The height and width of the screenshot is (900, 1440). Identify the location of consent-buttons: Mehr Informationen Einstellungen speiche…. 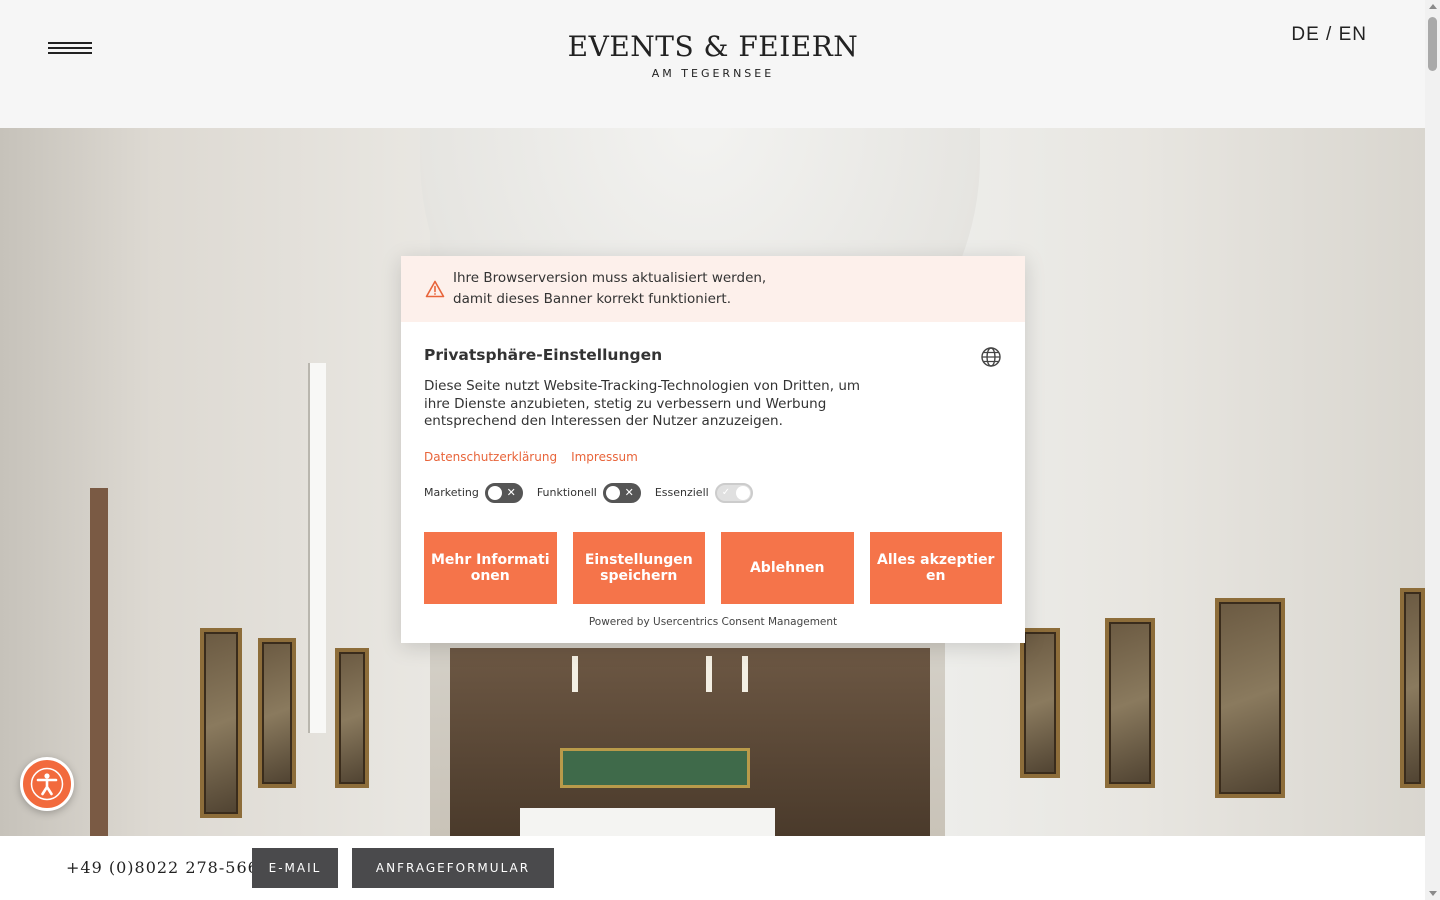
(713, 567).